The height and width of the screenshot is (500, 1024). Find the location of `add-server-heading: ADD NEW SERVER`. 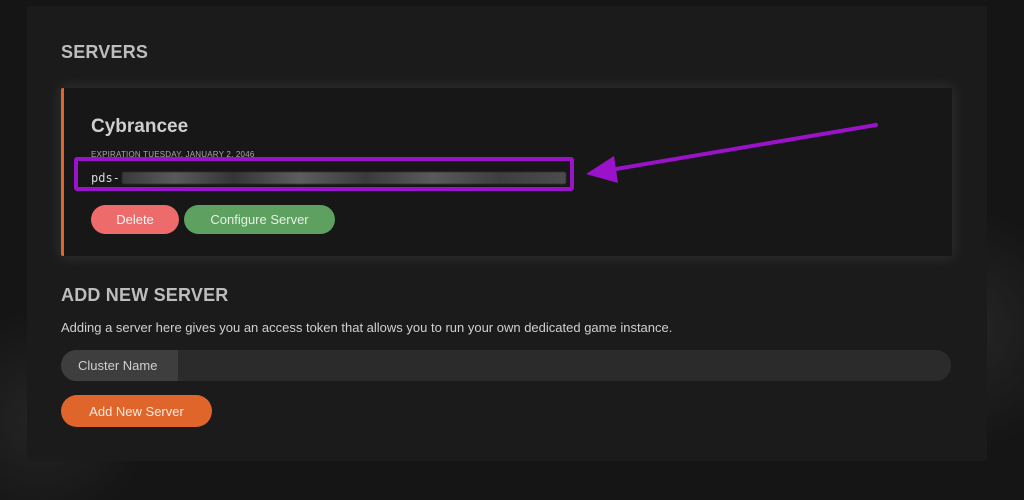

add-server-heading: ADD NEW SERVER is located at coordinates (145, 295).